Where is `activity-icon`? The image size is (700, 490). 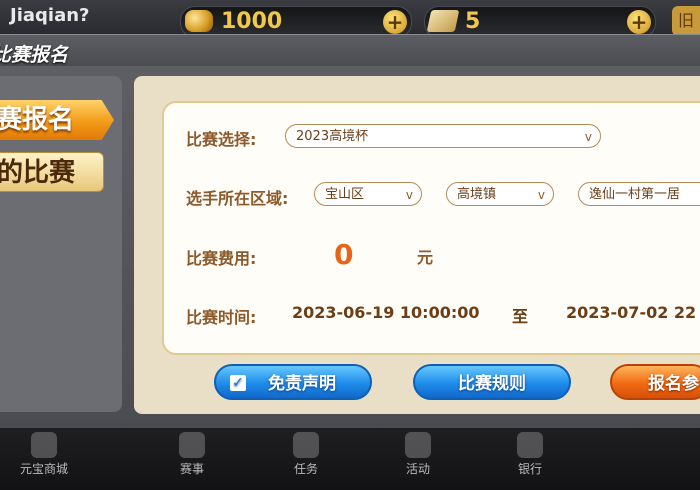 activity-icon is located at coordinates (418, 445).